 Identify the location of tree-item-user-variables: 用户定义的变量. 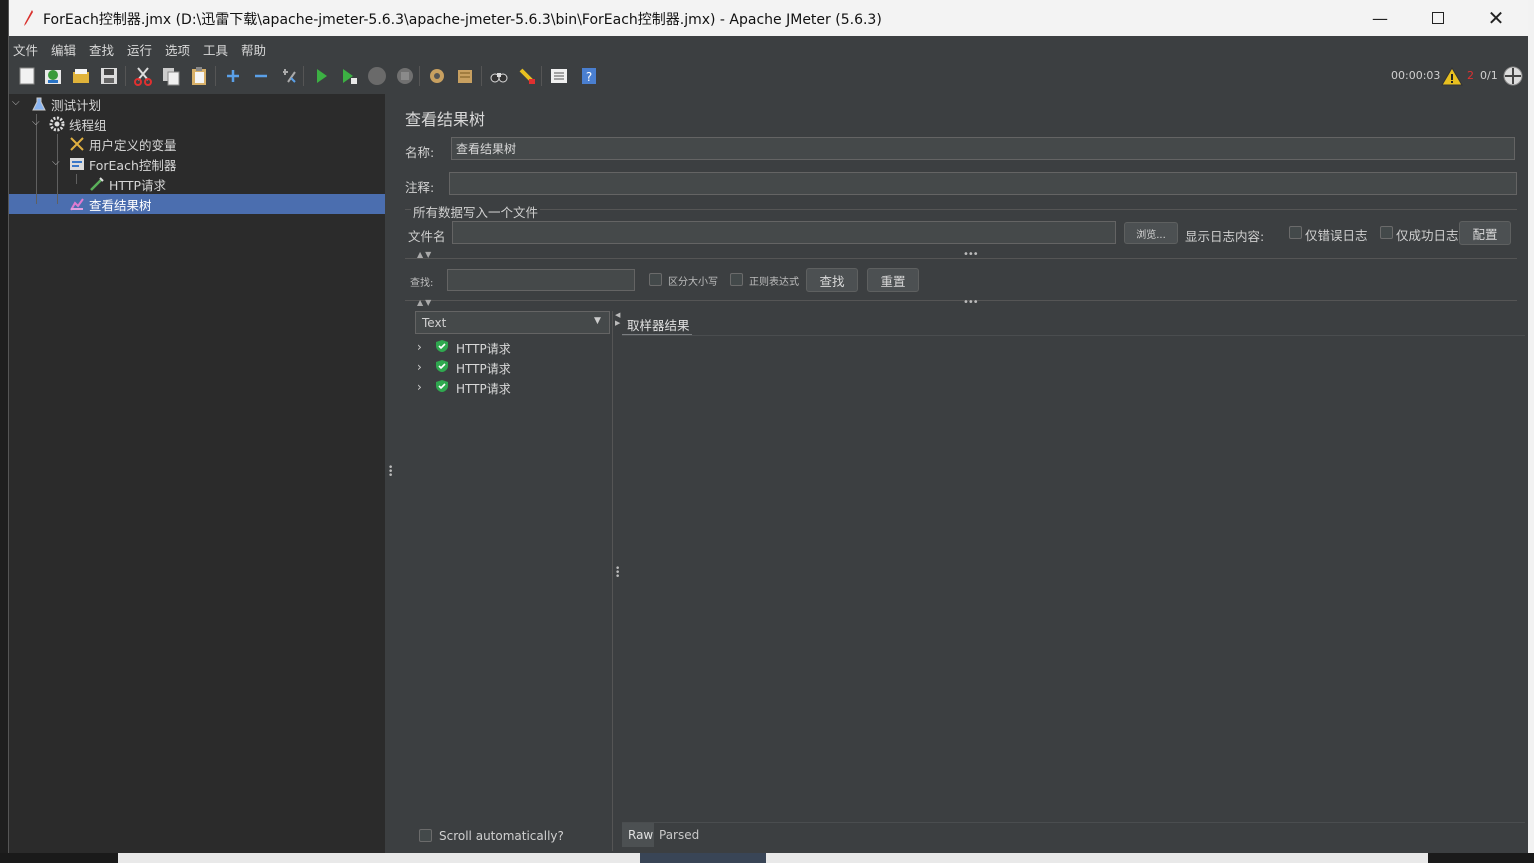
(123, 144).